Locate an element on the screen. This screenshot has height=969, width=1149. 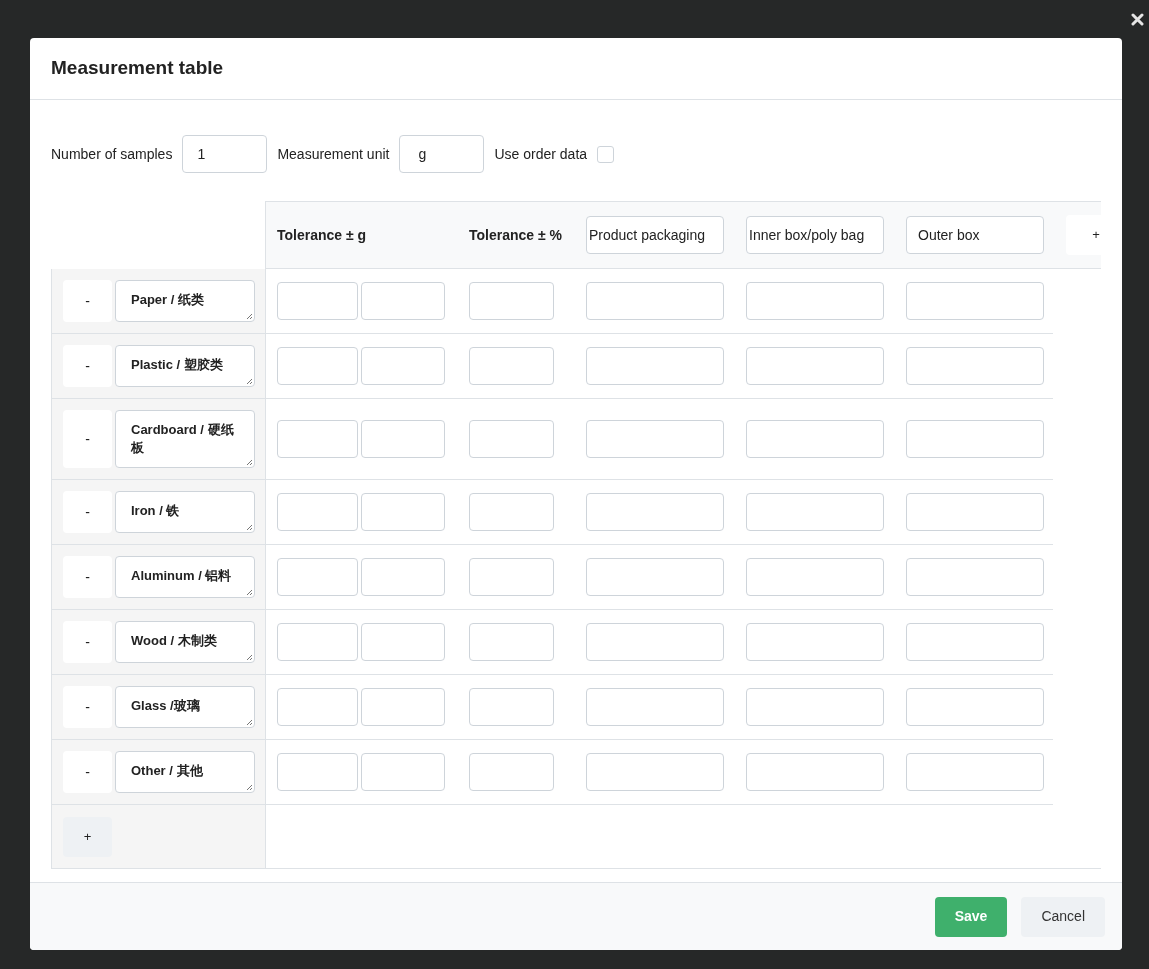
row-name-input: Aluminum / 铝料 is located at coordinates (185, 577).